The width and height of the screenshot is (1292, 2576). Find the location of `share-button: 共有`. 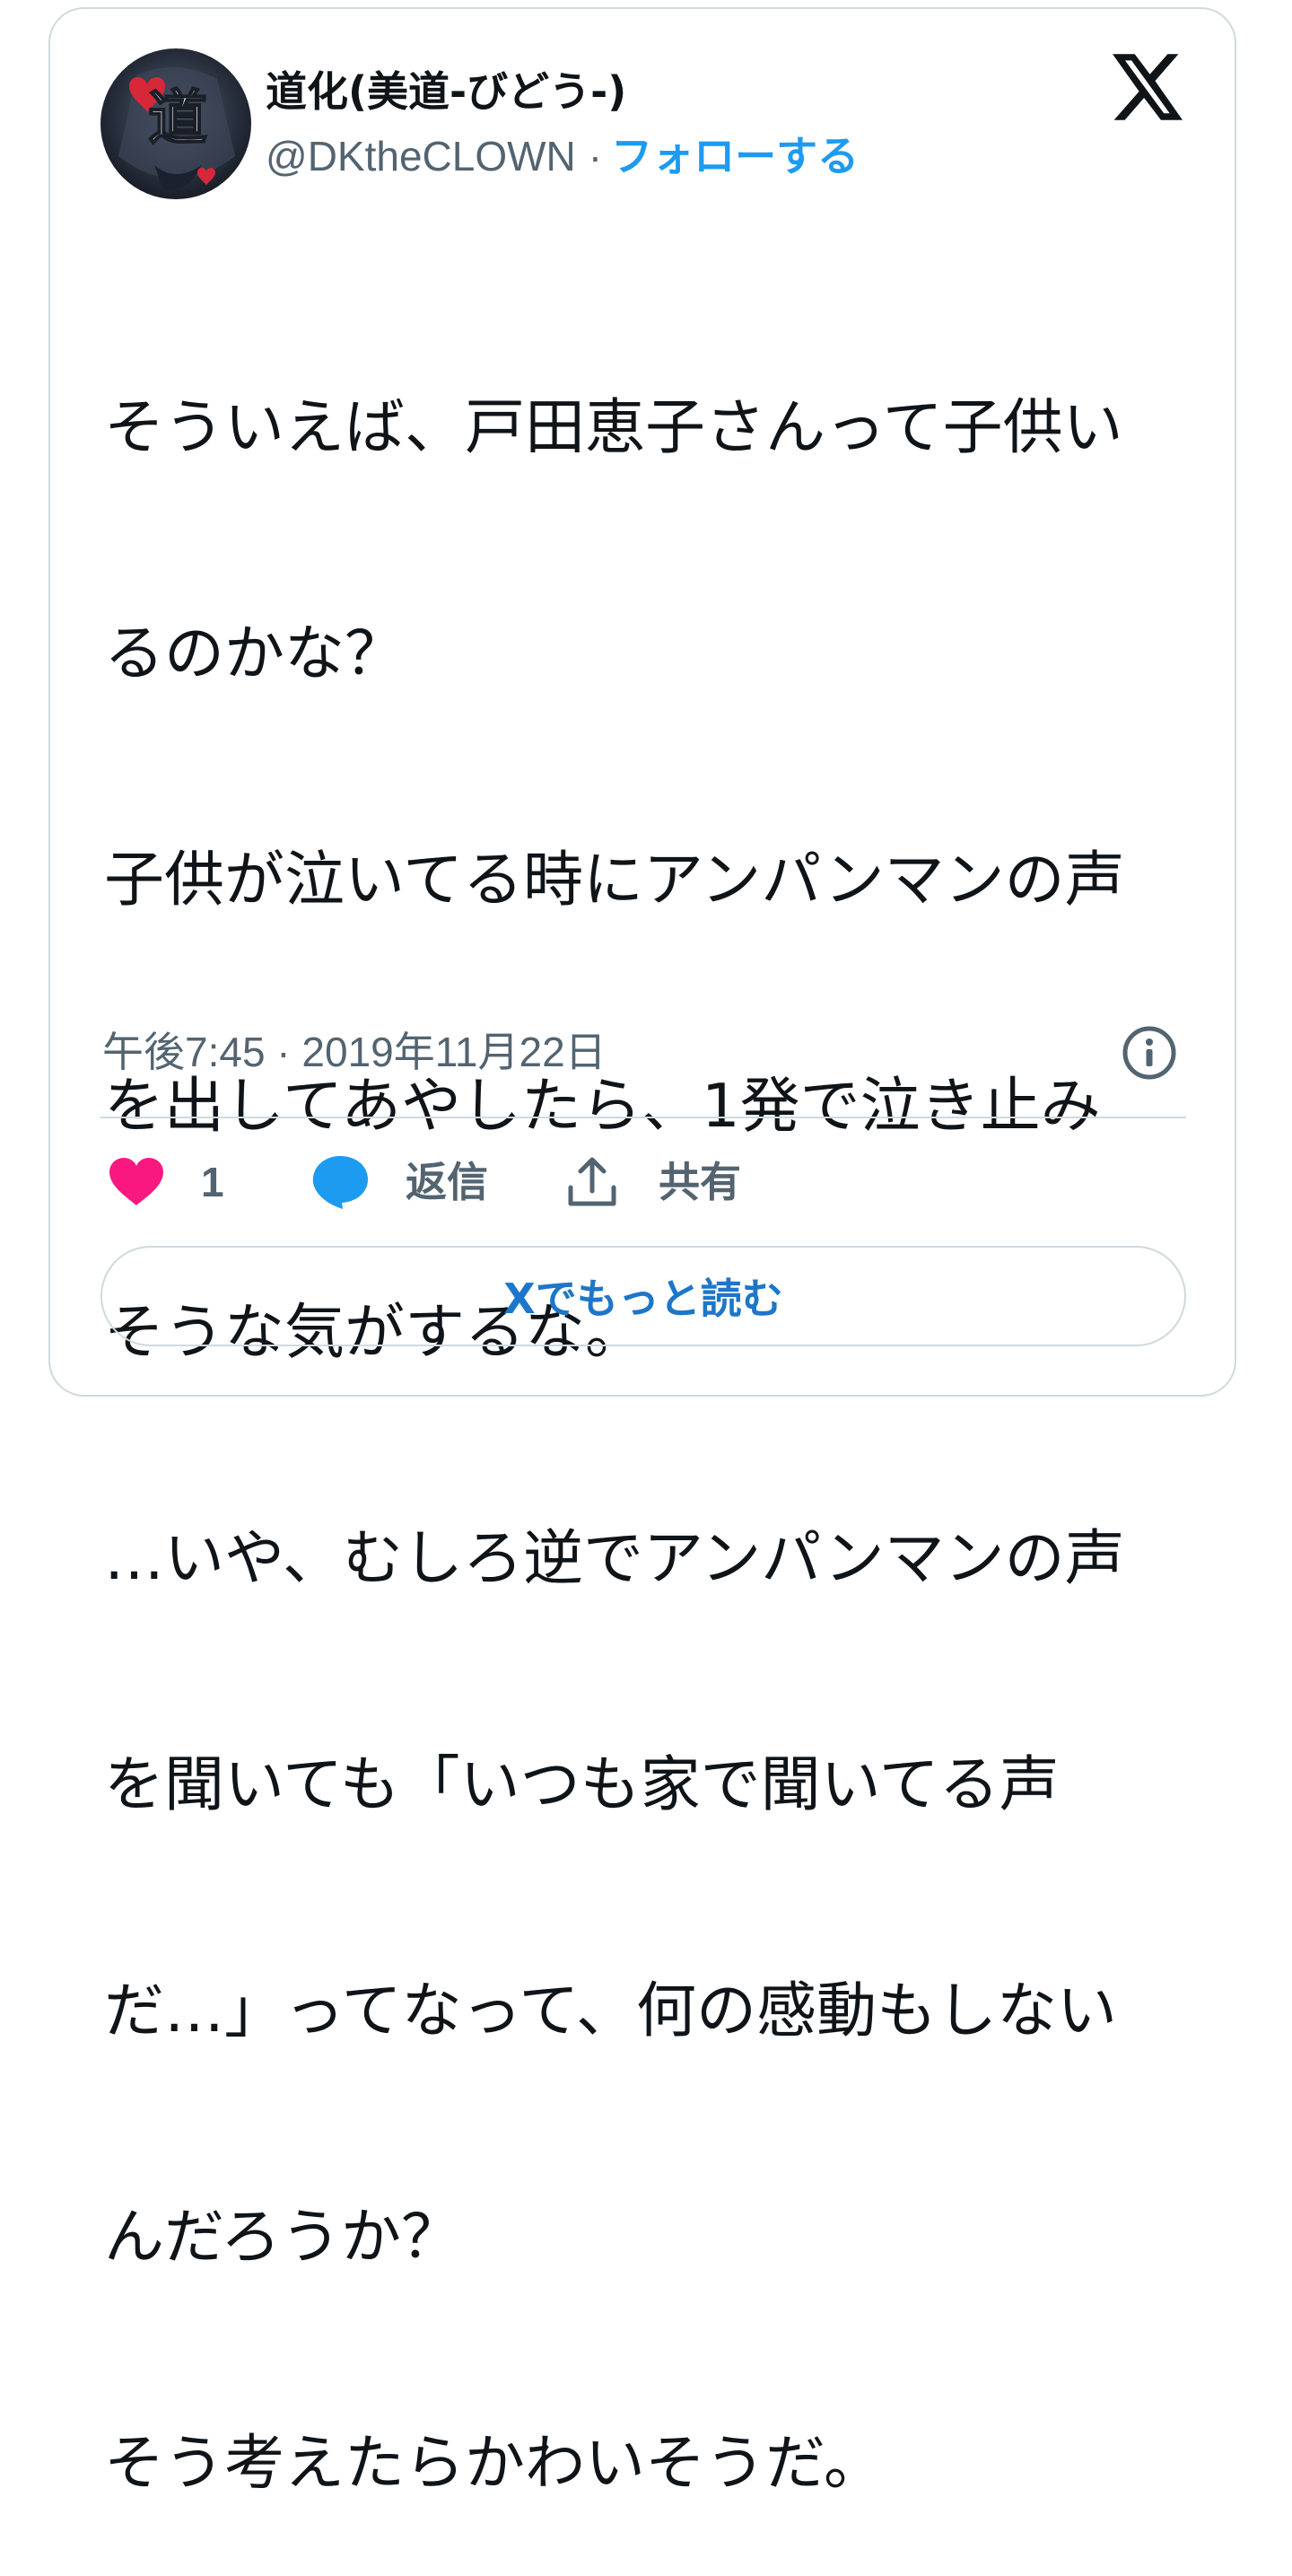

share-button: 共有 is located at coordinates (653, 1182).